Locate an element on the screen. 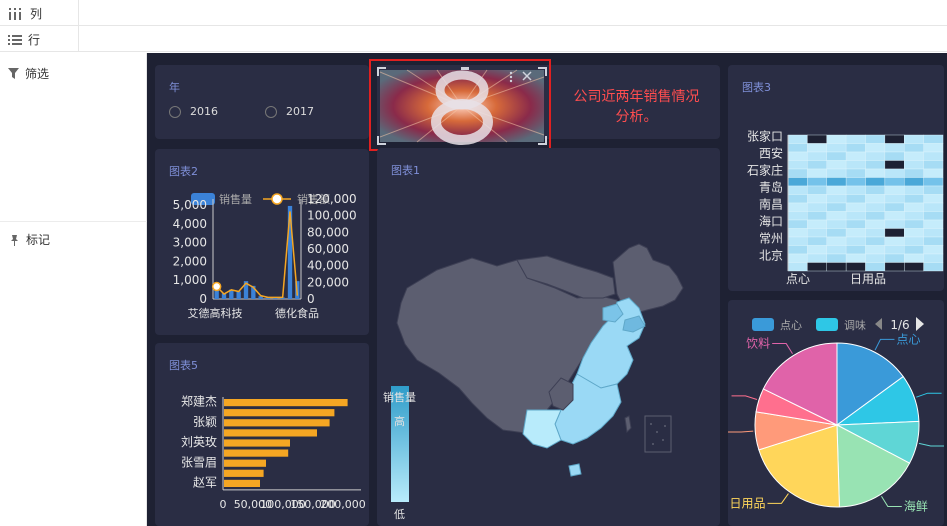 The width and height of the screenshot is (947, 526). y-tick-label: 5,000 is located at coordinates (190, 205).